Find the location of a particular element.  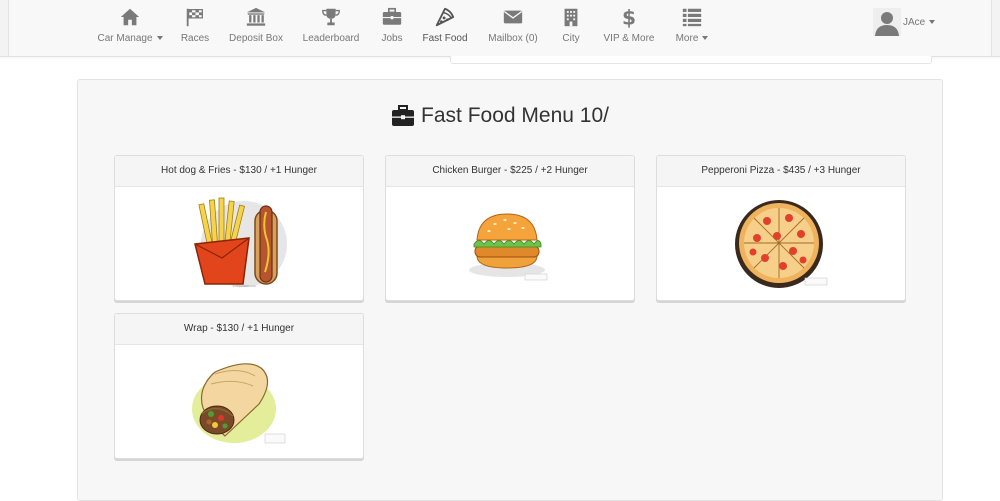

pizza-slice-icon is located at coordinates (445, 17).